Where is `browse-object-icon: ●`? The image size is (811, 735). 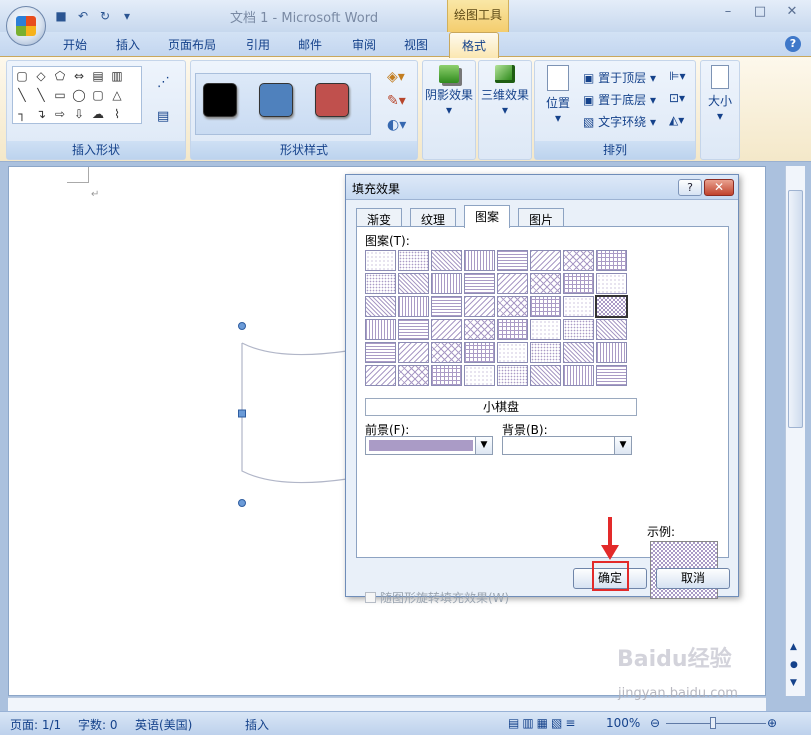 browse-object-icon: ● is located at coordinates (794, 665).